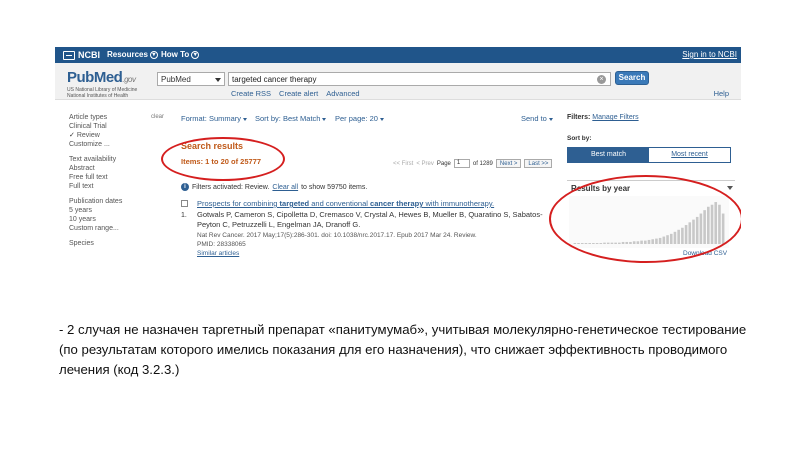 This screenshot has height=450, width=800. Describe the element at coordinates (351, 118) in the screenshot. I see `per-page-label: Per page:` at that location.